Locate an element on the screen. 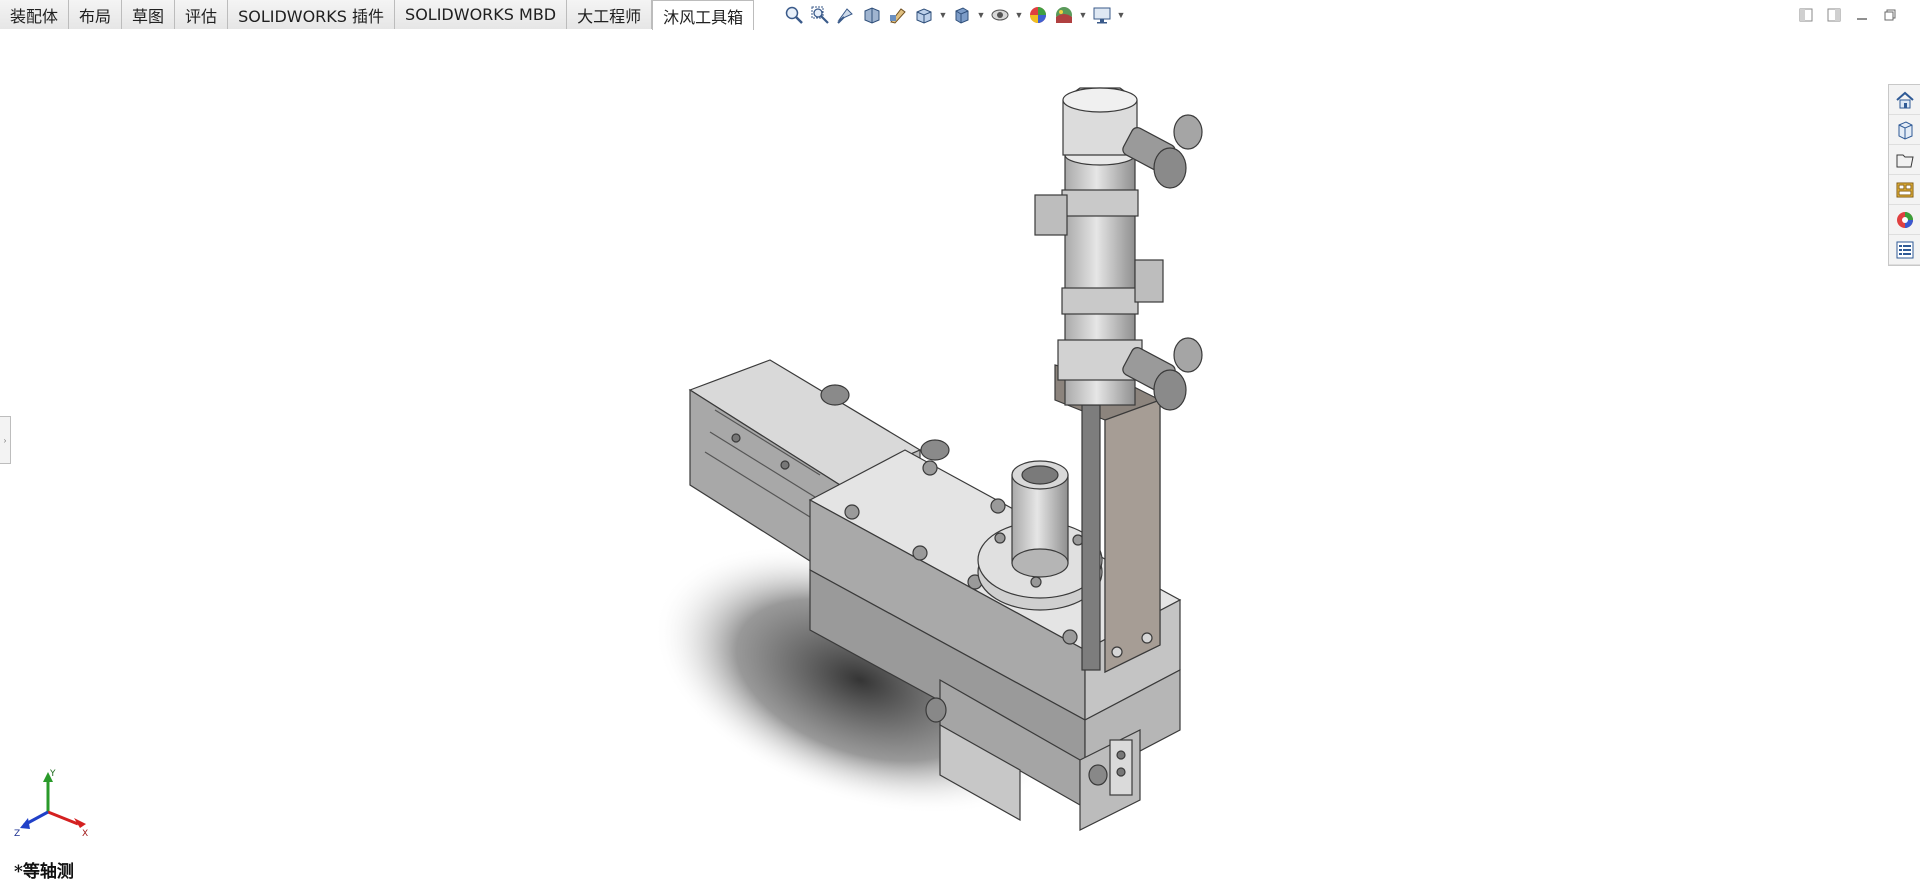  window-controls is located at coordinates (1848, 15).